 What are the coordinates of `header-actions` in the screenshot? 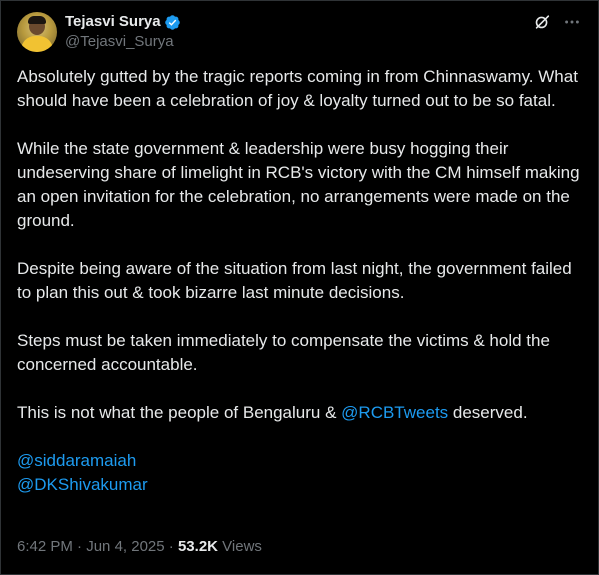 It's located at (557, 22).